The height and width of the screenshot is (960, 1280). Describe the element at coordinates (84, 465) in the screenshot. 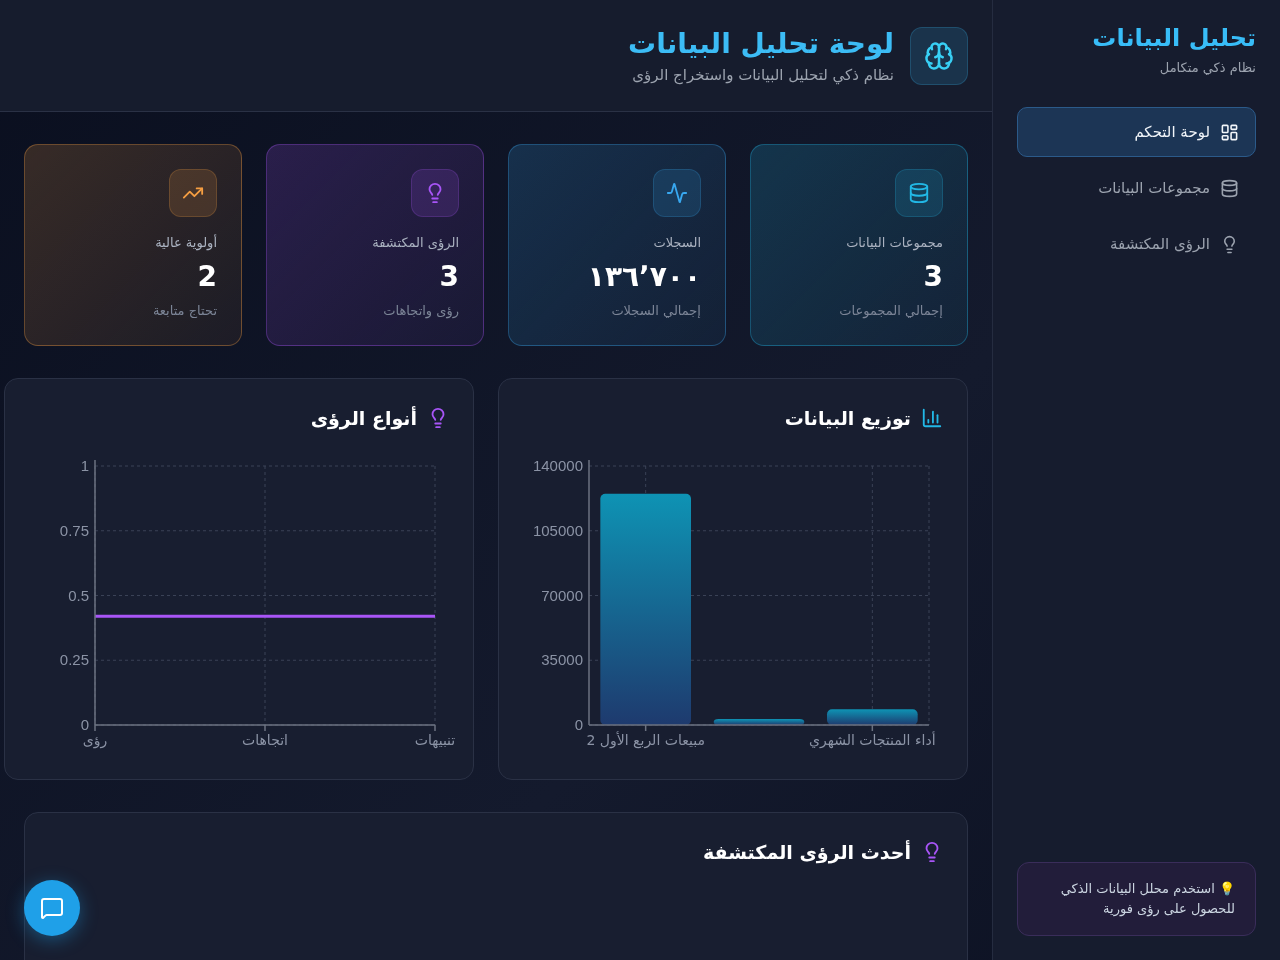

I see `y-tick-label: 1` at that location.